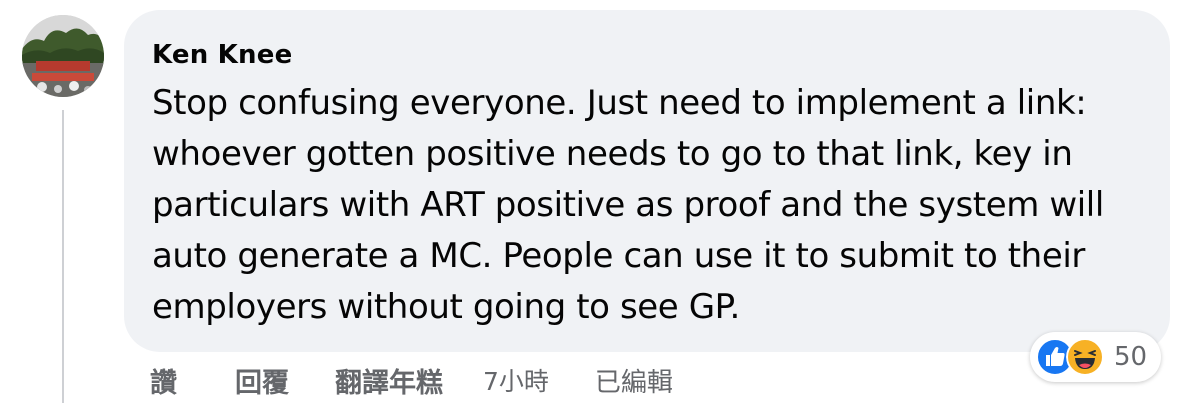  I want to click on haha-icon, so click(1085, 357).